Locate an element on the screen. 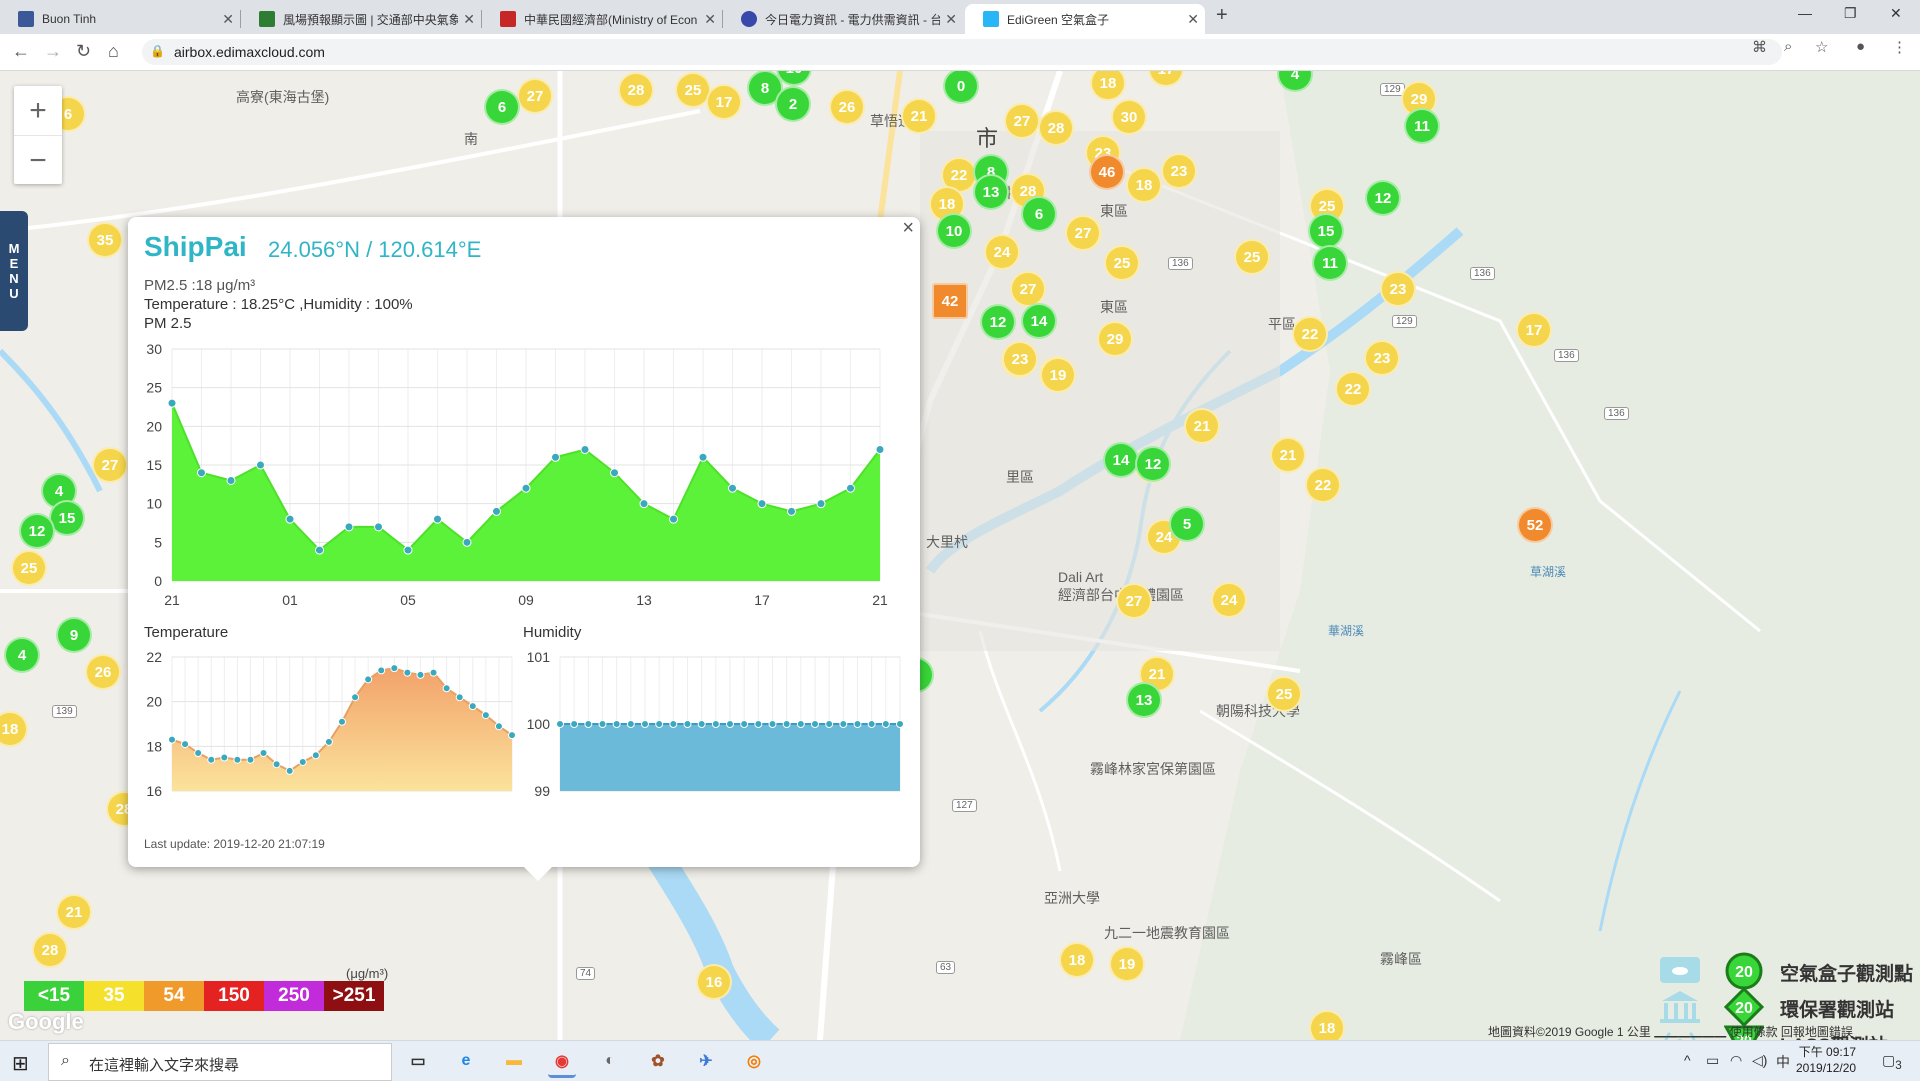 The image size is (1920, 1081). tab-ministry: 中華民國經濟部(Ministry of Econ ✕ is located at coordinates (602, 19).